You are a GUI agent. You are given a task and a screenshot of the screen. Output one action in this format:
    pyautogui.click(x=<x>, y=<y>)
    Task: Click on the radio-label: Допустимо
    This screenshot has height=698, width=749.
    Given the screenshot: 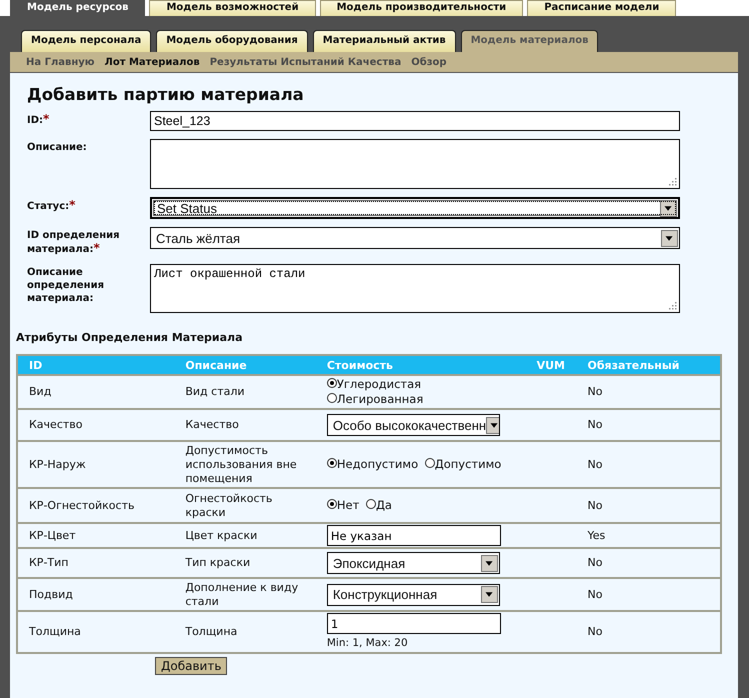 What is the action you would take?
    pyautogui.click(x=468, y=464)
    